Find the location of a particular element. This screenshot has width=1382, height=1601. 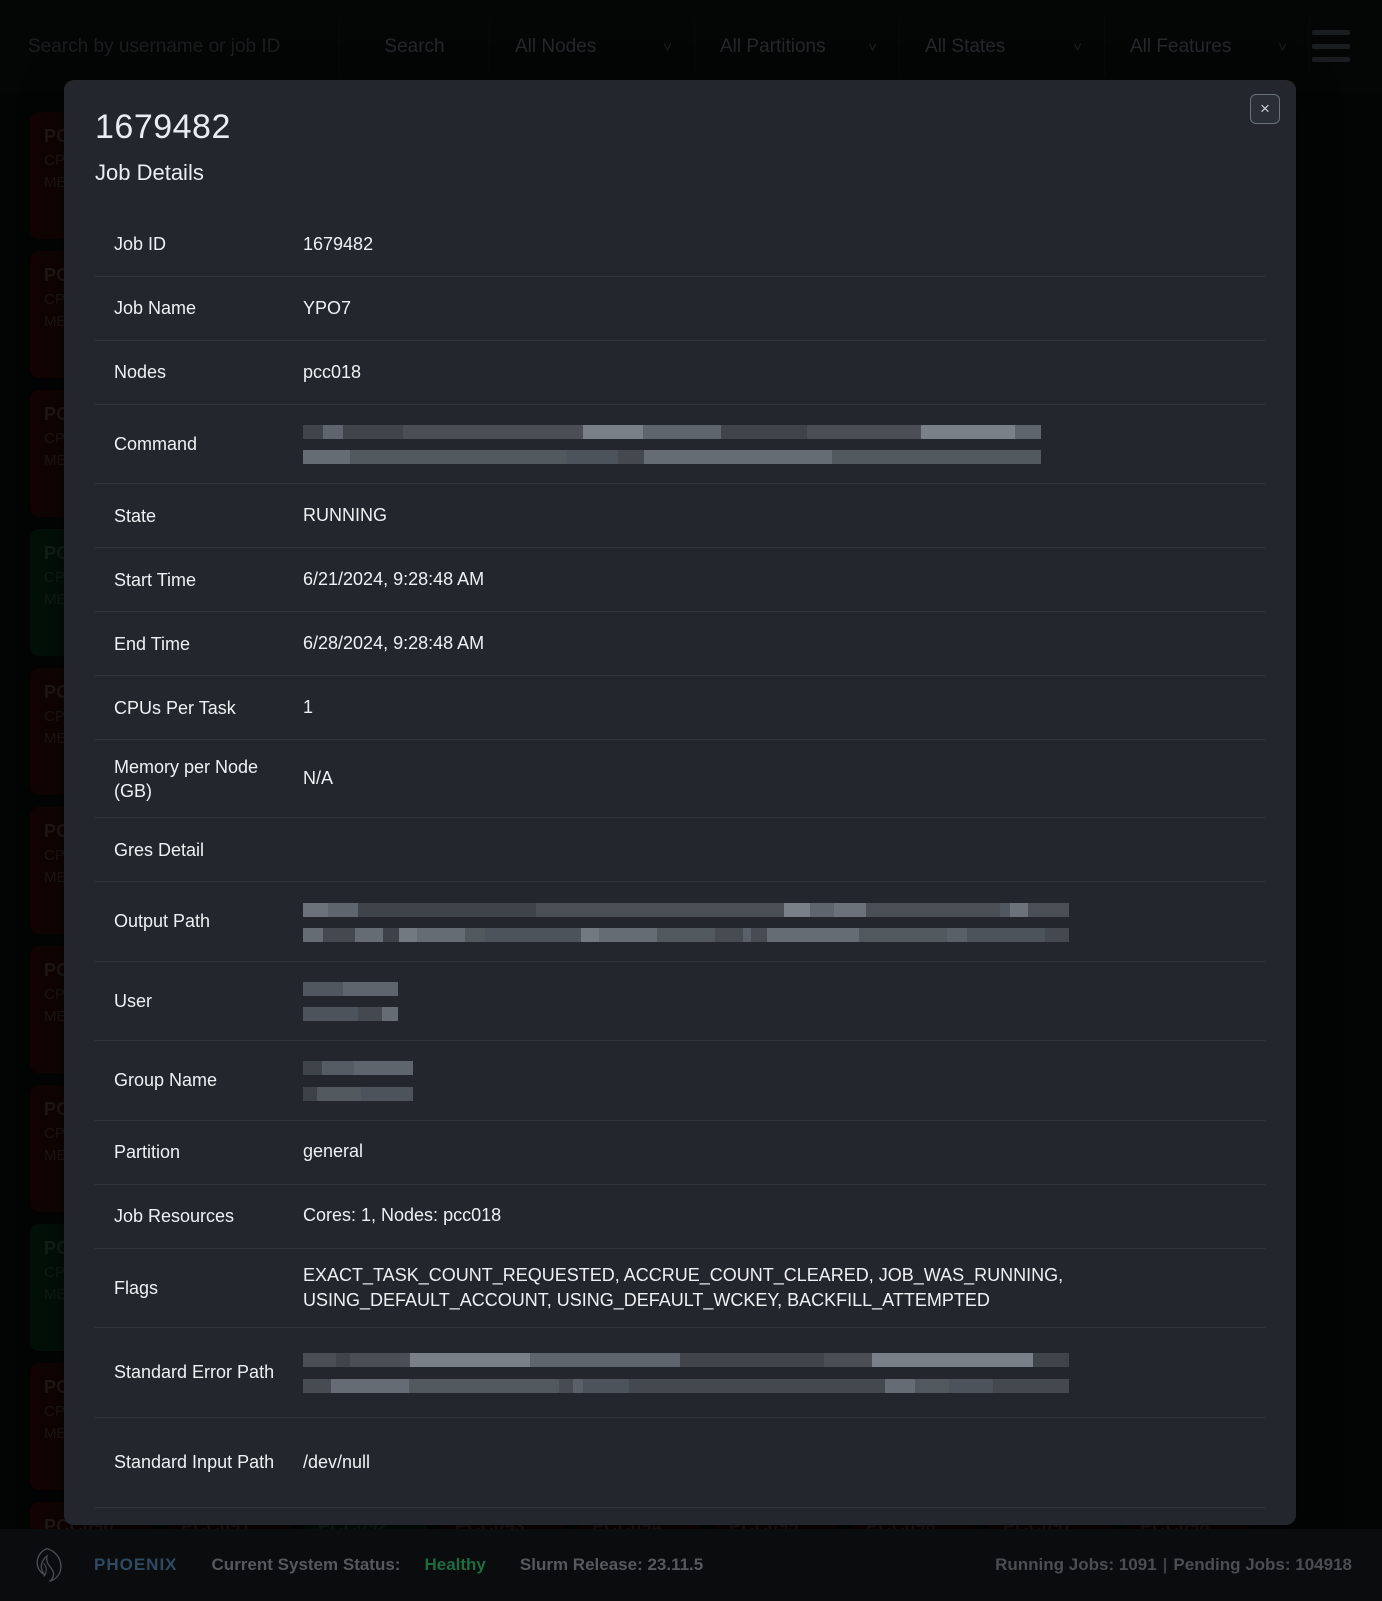

footer-status-label: Current System Status: is located at coordinates (306, 1564).